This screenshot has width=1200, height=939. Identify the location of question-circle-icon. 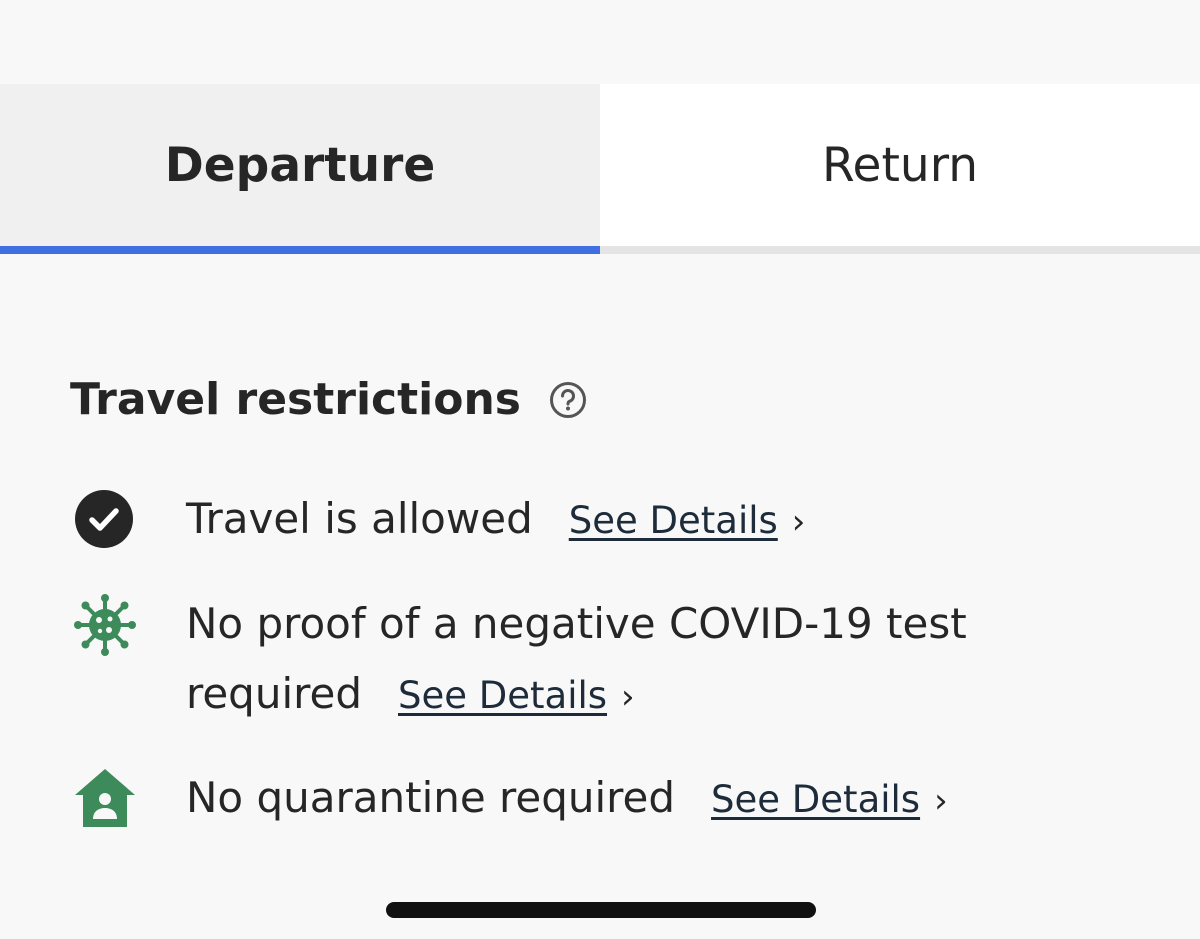
(568, 400).